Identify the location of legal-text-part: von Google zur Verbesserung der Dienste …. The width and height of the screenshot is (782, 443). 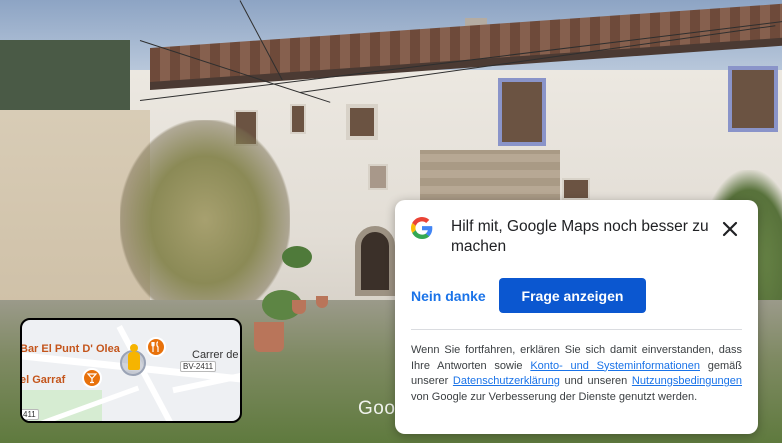
(554, 396).